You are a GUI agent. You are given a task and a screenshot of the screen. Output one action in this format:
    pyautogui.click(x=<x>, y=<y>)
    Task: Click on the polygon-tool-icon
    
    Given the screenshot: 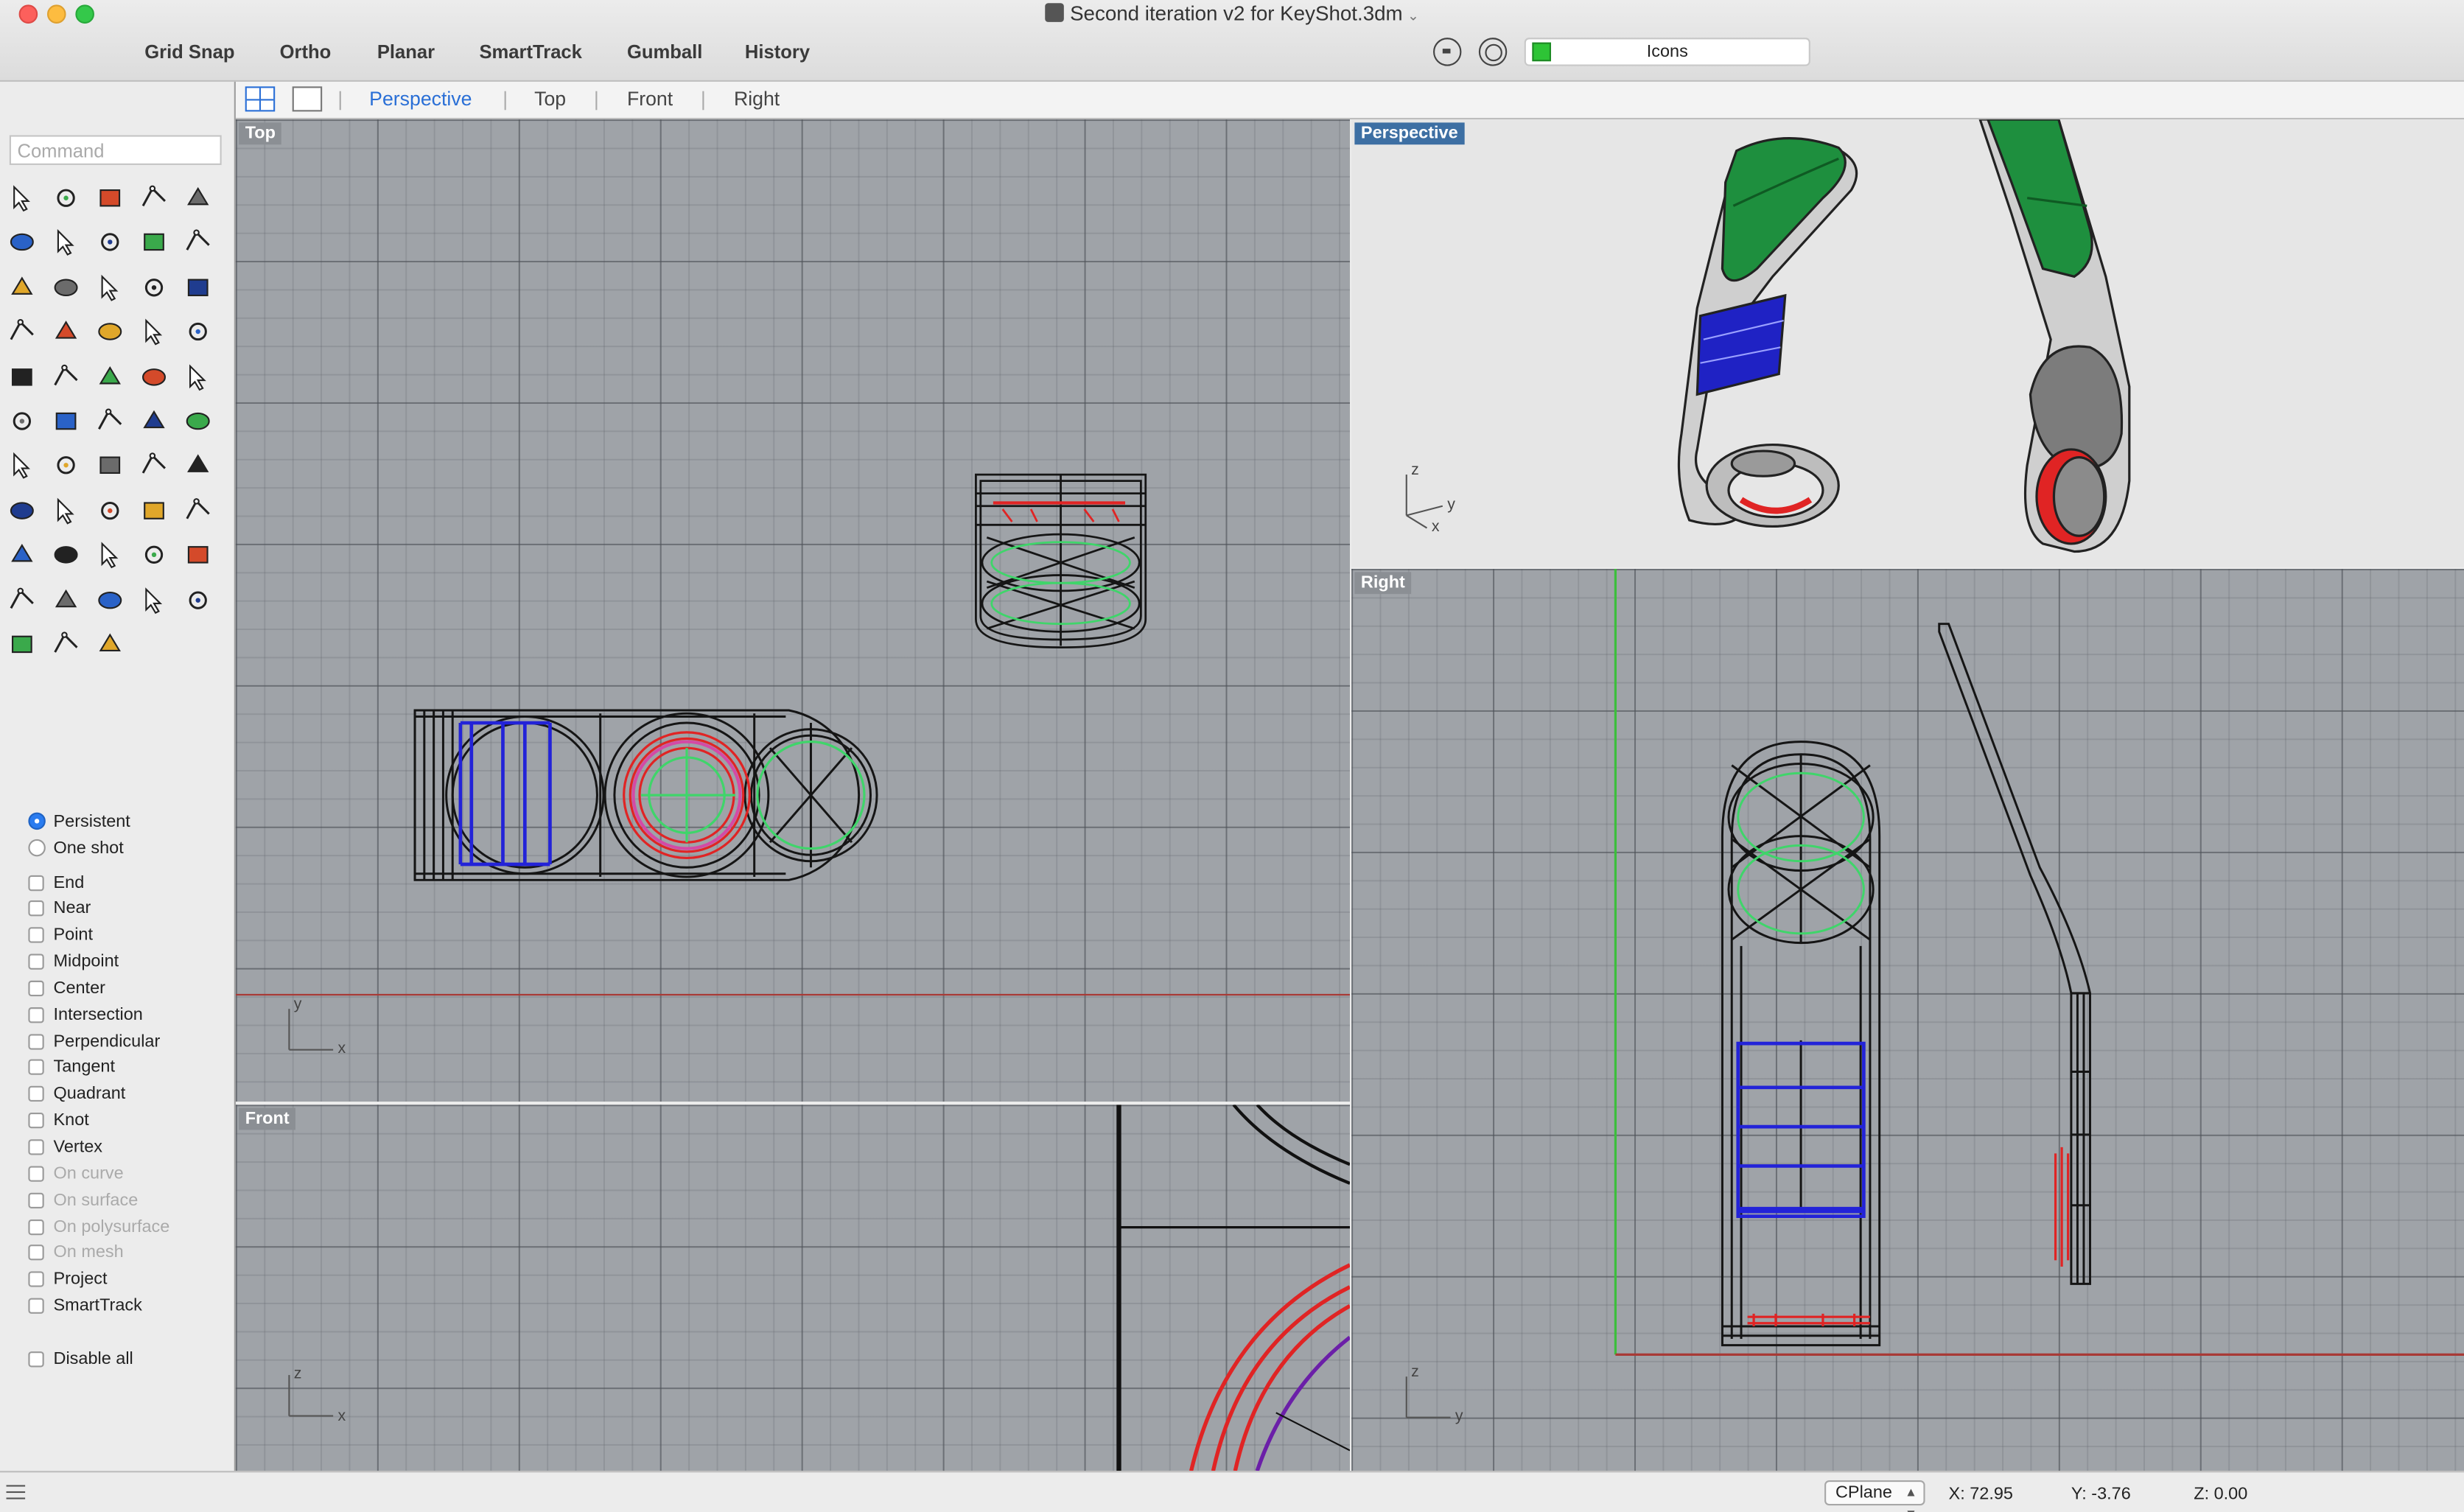 What is the action you would take?
    pyautogui.click(x=66, y=242)
    